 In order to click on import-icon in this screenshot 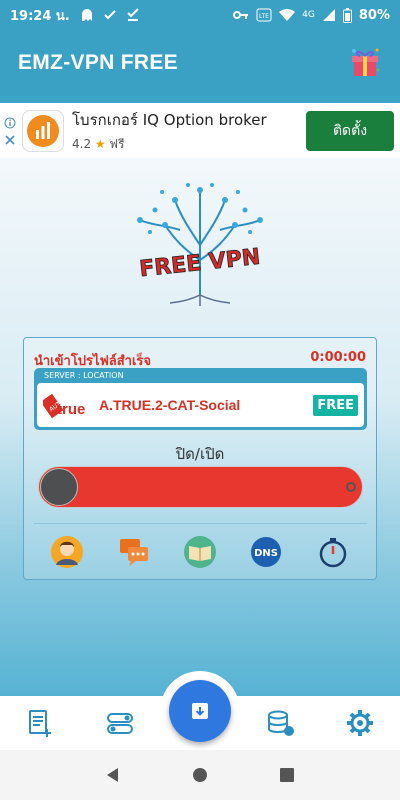, I will do `click(200, 711)`.